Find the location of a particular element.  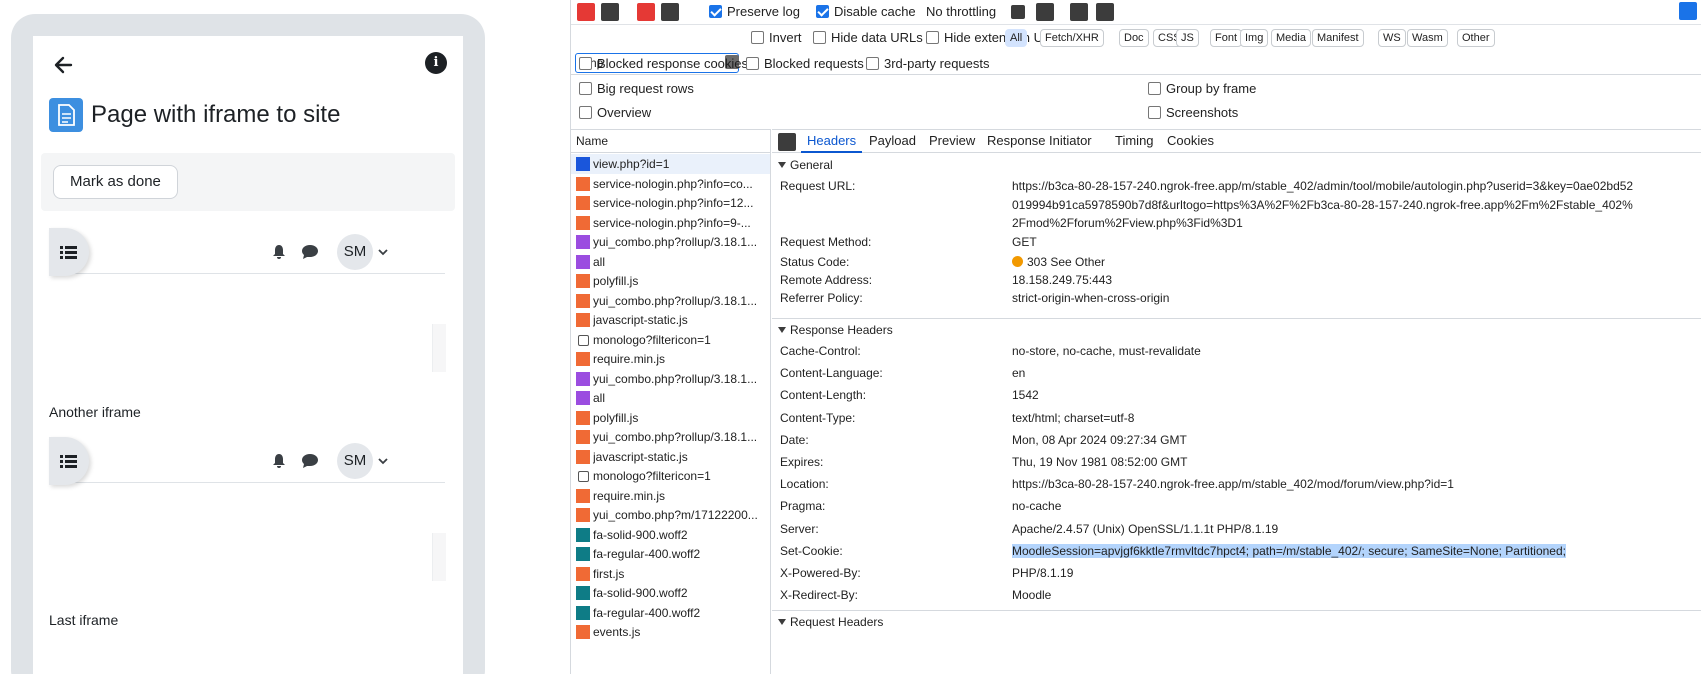

type-filter-ws: WS is located at coordinates (1392, 38).